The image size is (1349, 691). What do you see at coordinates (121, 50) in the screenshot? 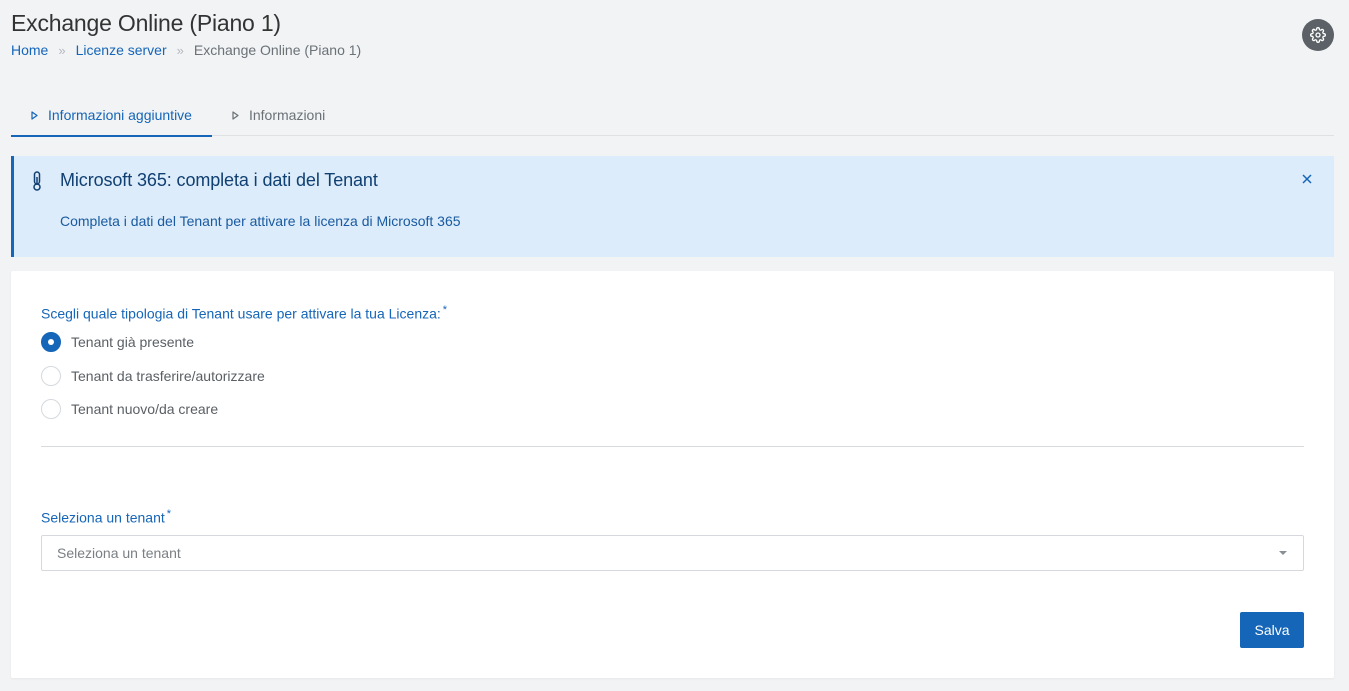
I see `breadcrumb-licenze-server-link: Licenze server` at bounding box center [121, 50].